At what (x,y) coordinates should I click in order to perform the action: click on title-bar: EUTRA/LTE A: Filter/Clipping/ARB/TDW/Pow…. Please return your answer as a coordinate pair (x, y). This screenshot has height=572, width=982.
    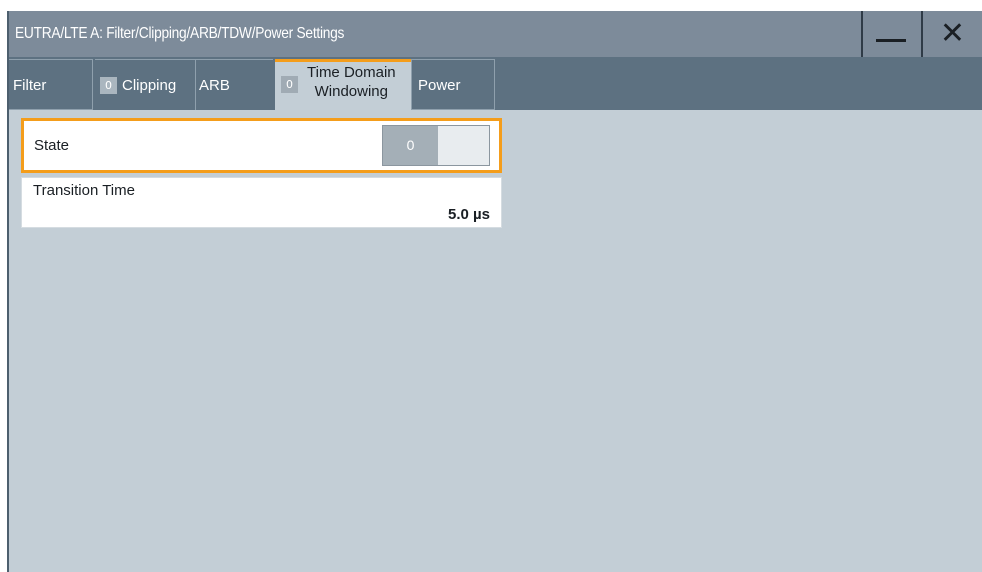
    Looking at the image, I should click on (495, 34).